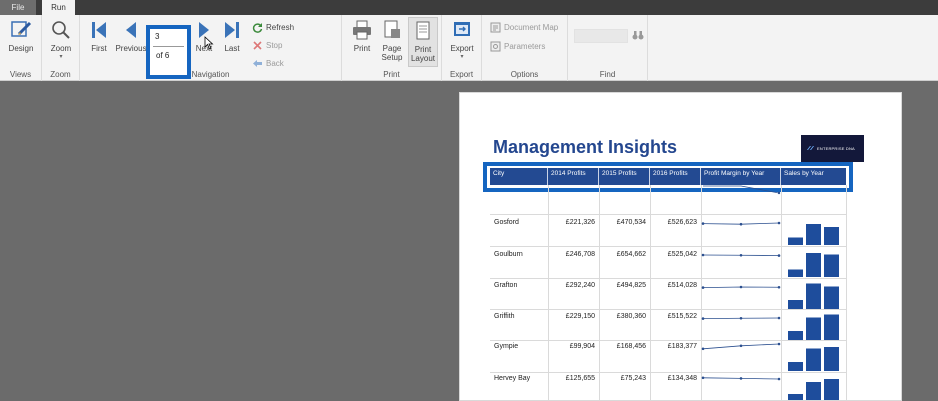  Describe the element at coordinates (392, 53) in the screenshot. I see `page-setup-label: Page Setup` at that location.